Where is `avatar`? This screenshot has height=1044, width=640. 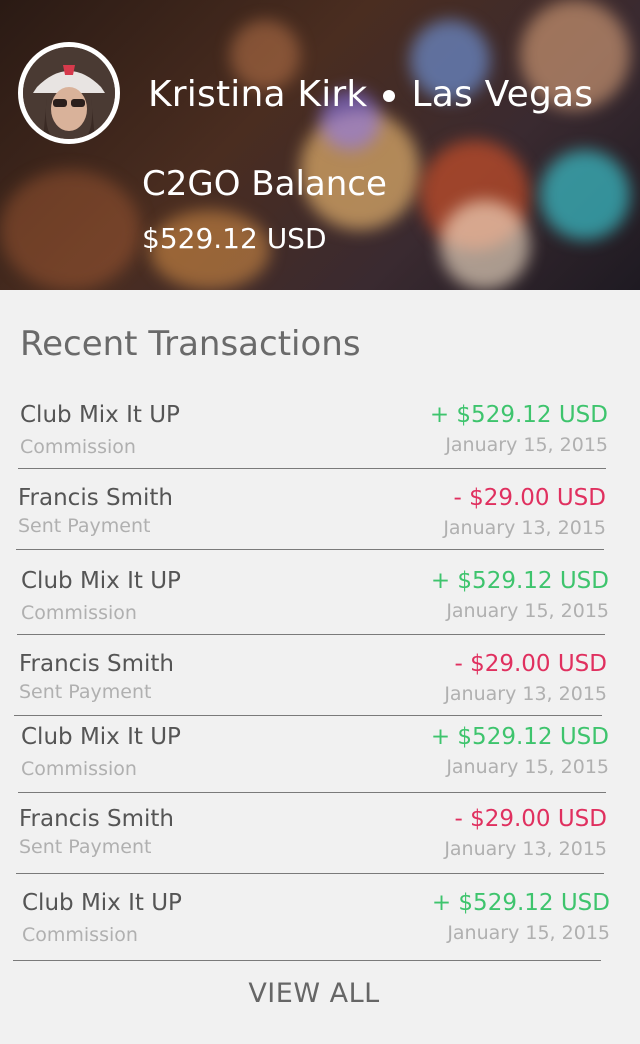
avatar is located at coordinates (69, 93).